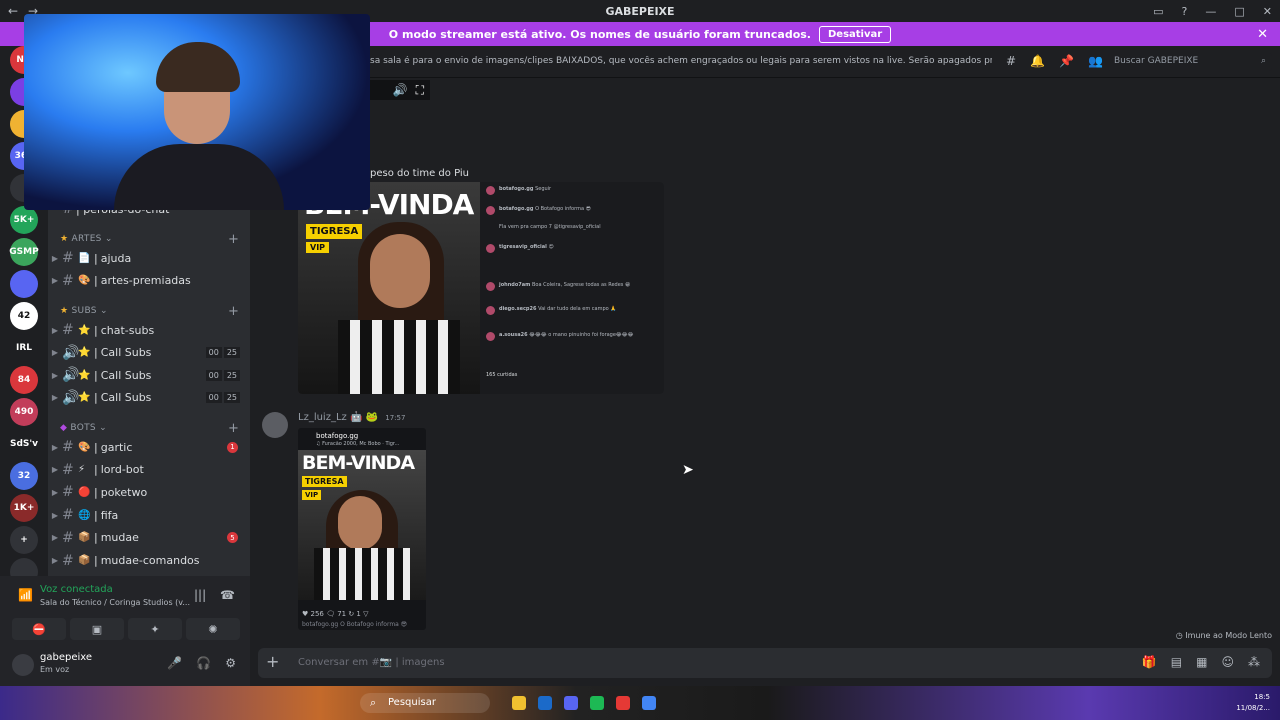 The image size is (1280, 720). Describe the element at coordinates (420, 90) in the screenshot. I see `fullscreen-icon: ⛶` at that location.